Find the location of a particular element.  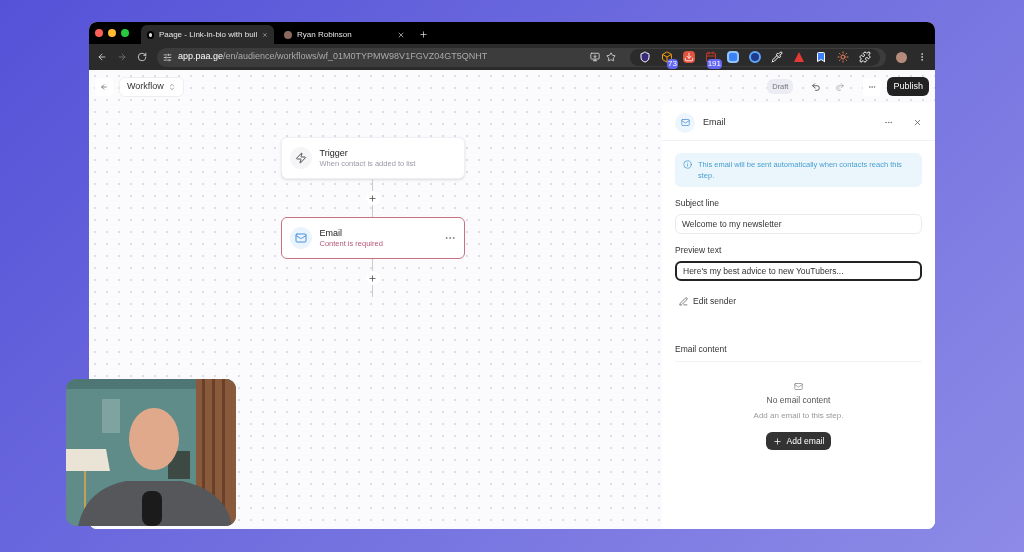

triangle-icon is located at coordinates (799, 57).